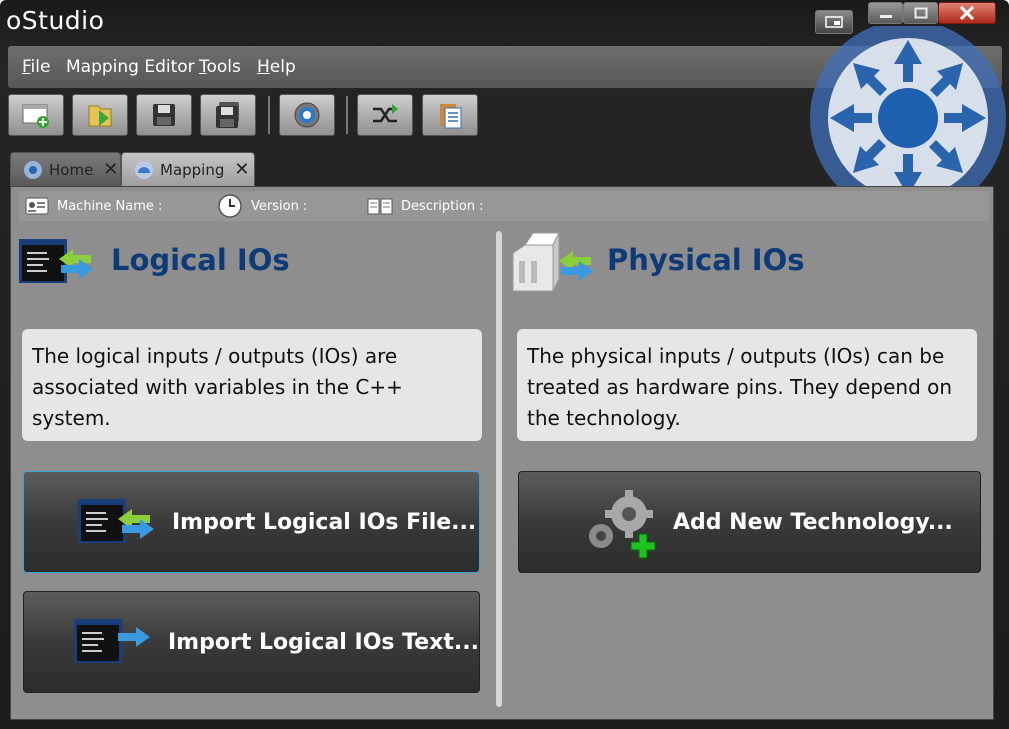  What do you see at coordinates (552, 262) in the screenshot?
I see `physical-ios-icon` at bounding box center [552, 262].